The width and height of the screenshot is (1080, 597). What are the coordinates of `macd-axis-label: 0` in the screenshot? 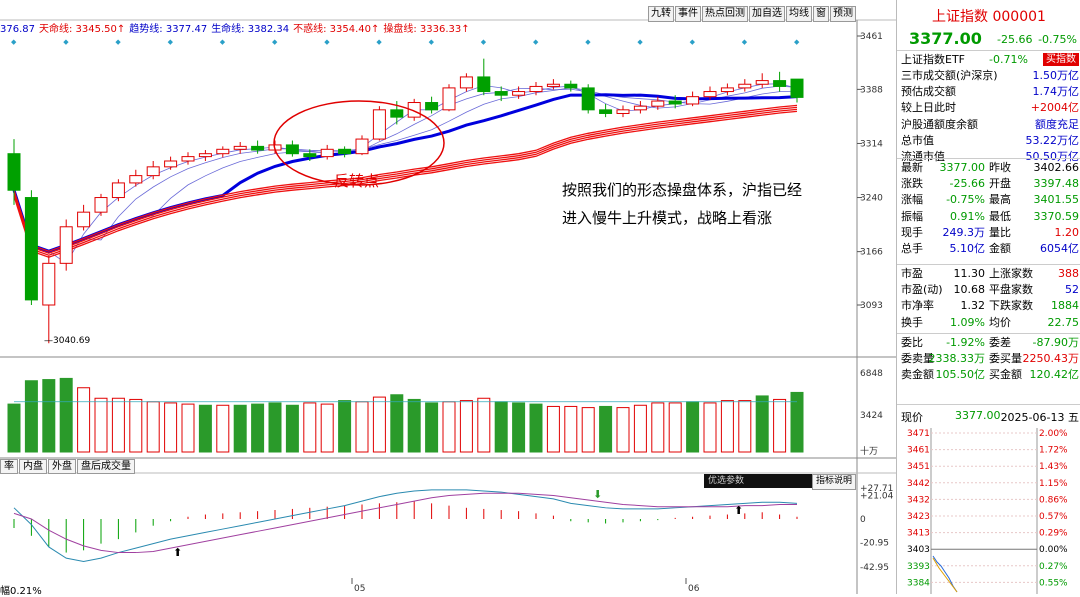 It's located at (863, 520).